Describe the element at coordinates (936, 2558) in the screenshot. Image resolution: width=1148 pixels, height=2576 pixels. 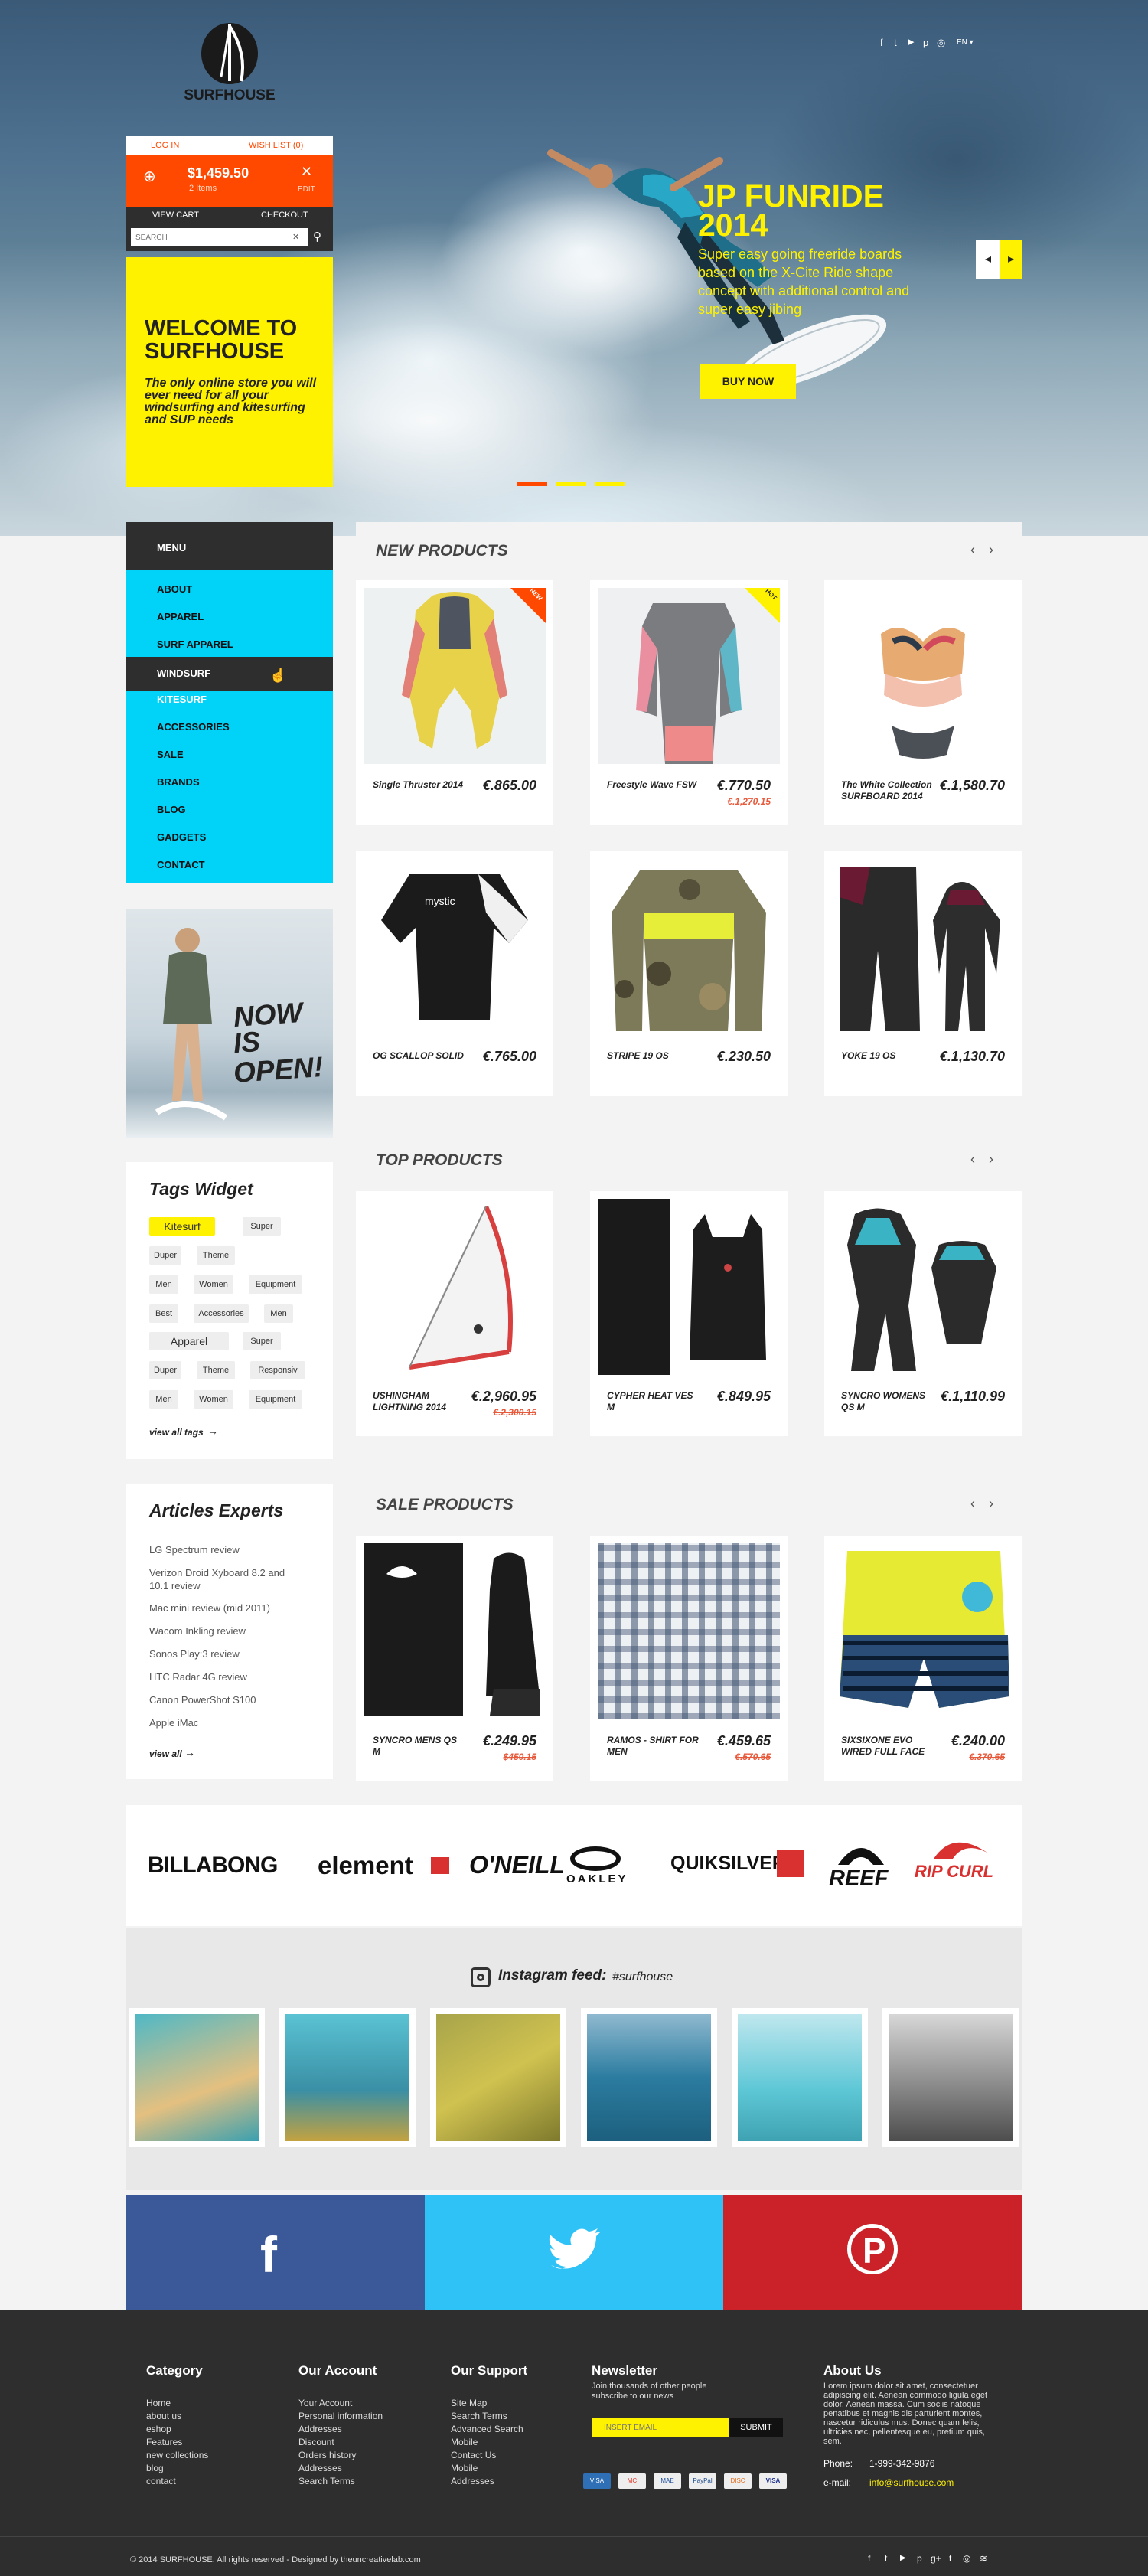
I see `googleplus-icon: g+` at that location.